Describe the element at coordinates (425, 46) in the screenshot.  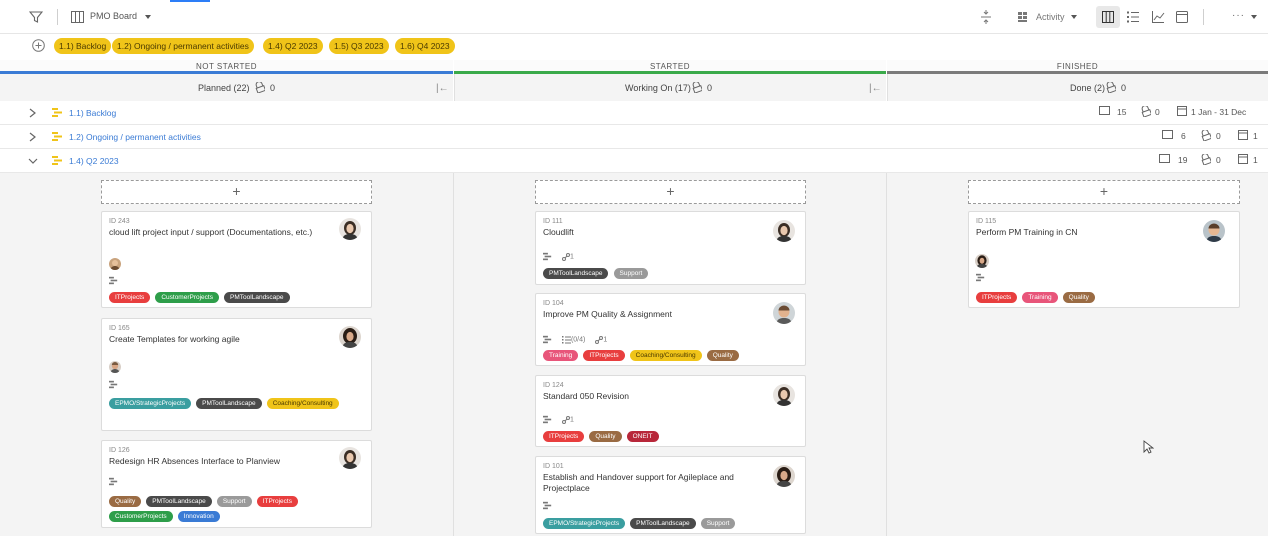
I see `lane-chip: 1.6) Q4 2023` at that location.